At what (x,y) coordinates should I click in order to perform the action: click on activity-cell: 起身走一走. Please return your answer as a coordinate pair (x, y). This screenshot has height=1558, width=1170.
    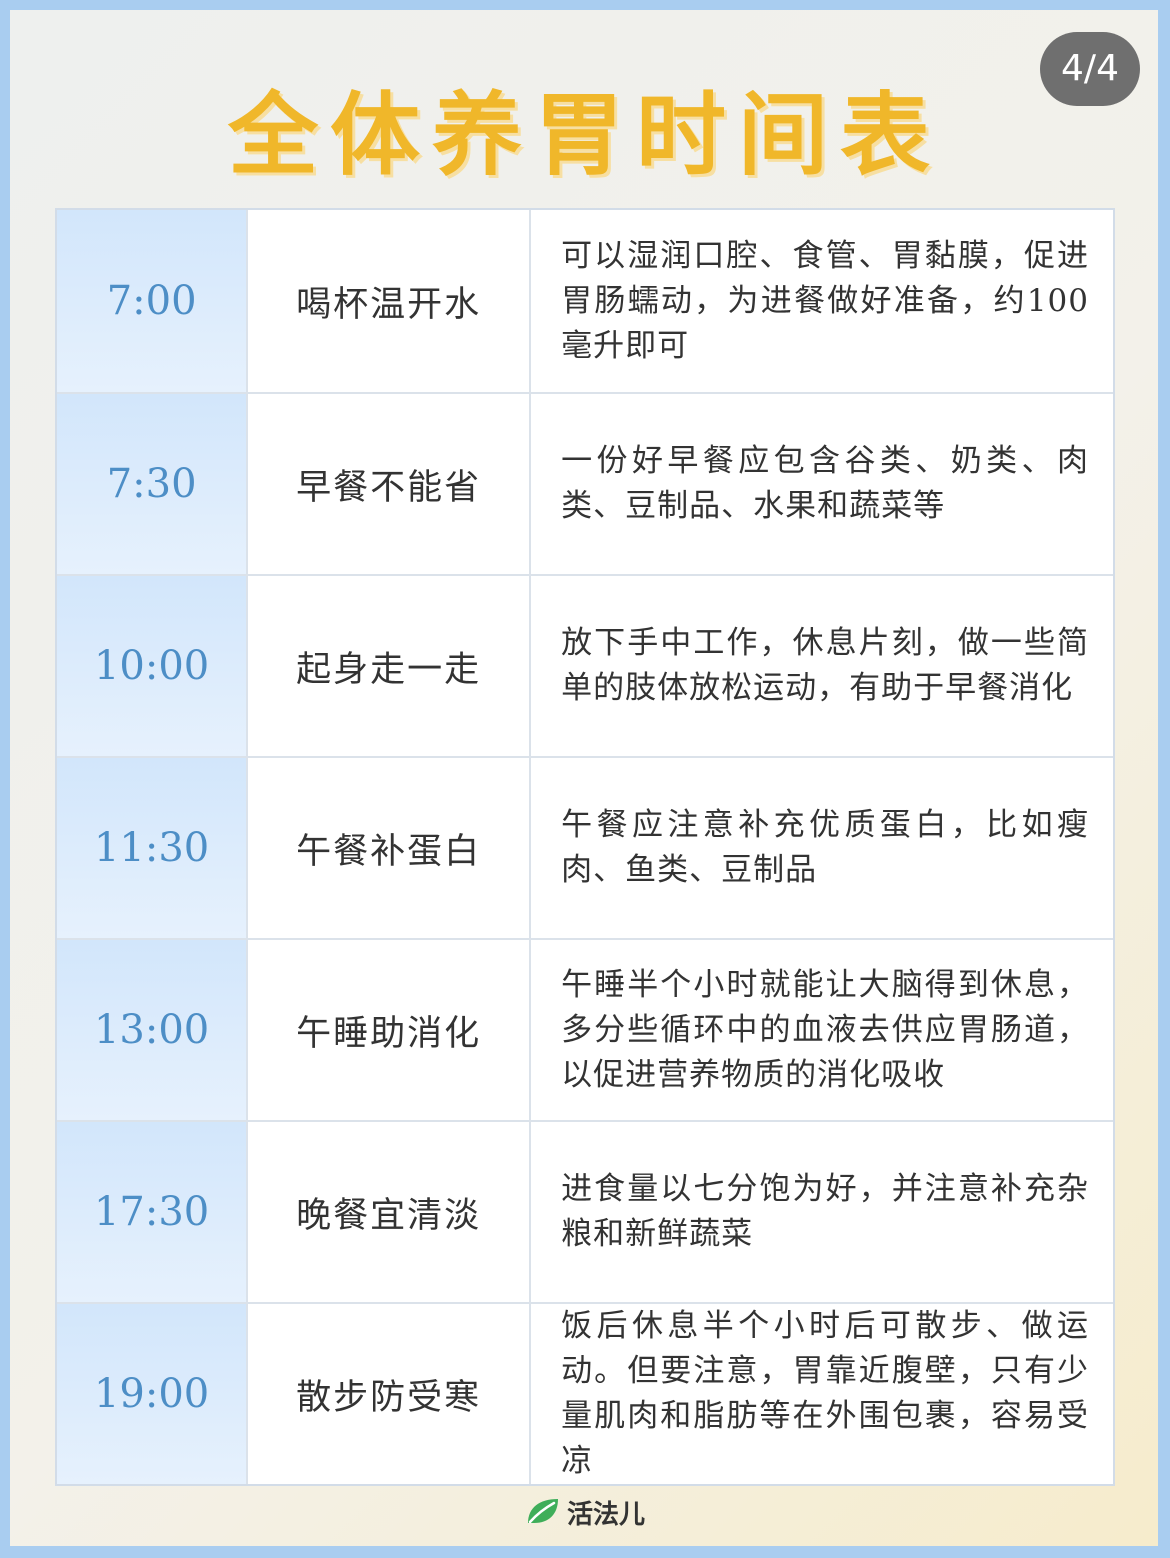
    Looking at the image, I should click on (389, 666).